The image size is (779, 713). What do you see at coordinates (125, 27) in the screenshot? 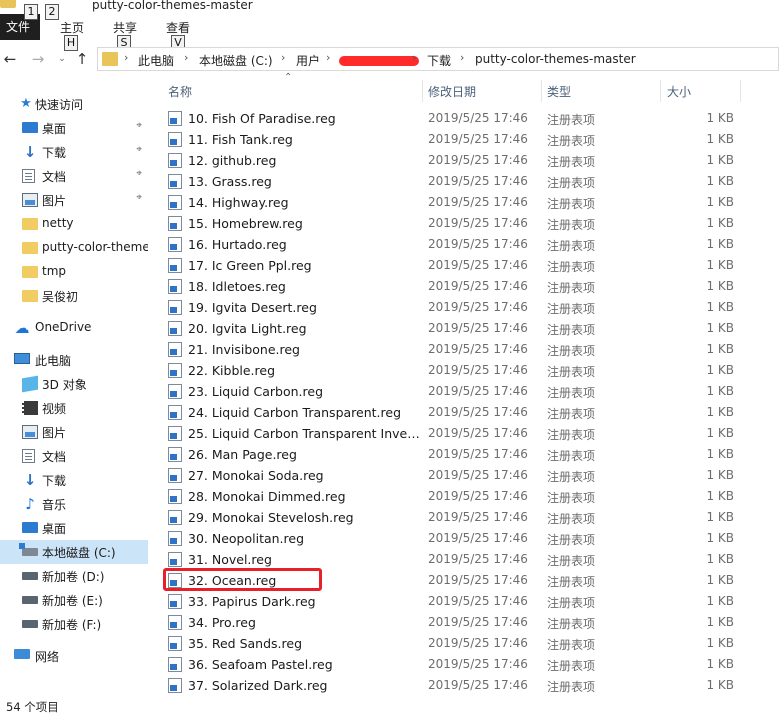
I see `tab-share: 共享` at bounding box center [125, 27].